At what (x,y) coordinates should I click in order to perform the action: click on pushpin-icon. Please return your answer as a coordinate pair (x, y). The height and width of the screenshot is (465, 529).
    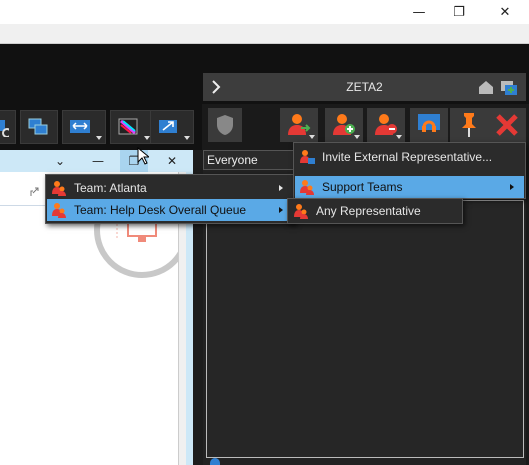
    Looking at the image, I should click on (469, 125).